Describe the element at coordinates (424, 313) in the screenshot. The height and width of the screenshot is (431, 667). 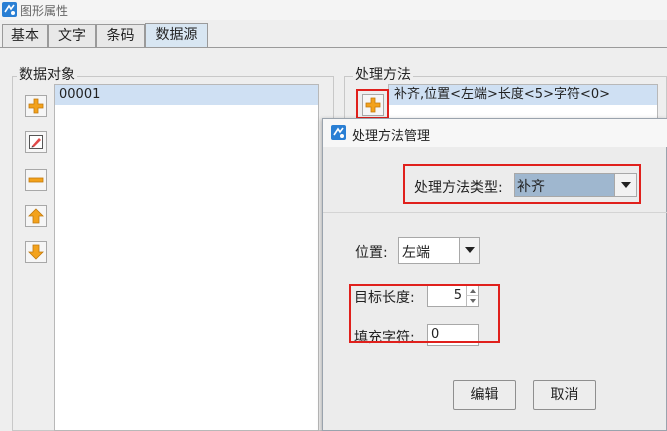
I see `highlight-length-fill` at that location.